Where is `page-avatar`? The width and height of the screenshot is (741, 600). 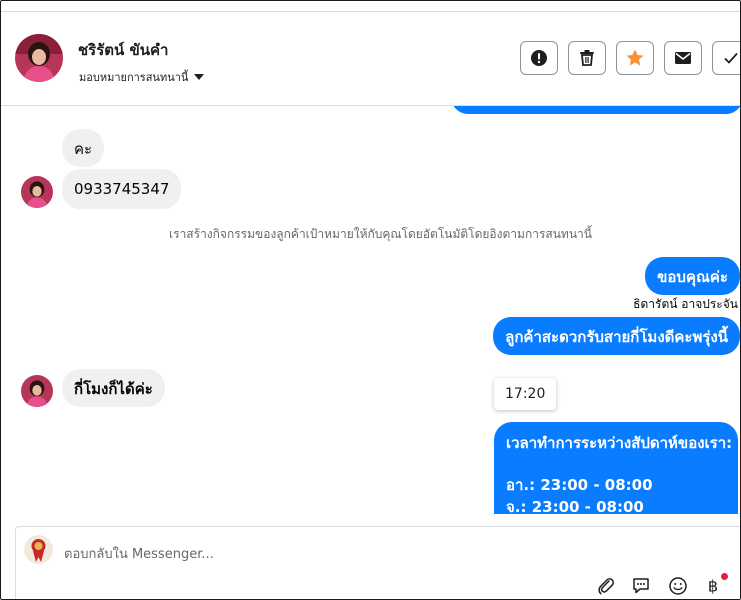 page-avatar is located at coordinates (38, 549).